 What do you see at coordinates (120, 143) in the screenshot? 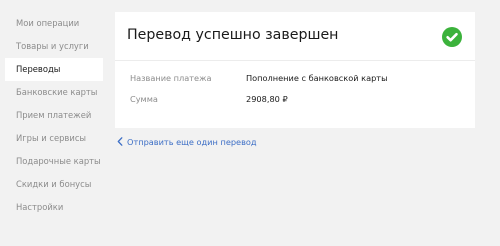
I see `chevron-left-icon` at bounding box center [120, 143].